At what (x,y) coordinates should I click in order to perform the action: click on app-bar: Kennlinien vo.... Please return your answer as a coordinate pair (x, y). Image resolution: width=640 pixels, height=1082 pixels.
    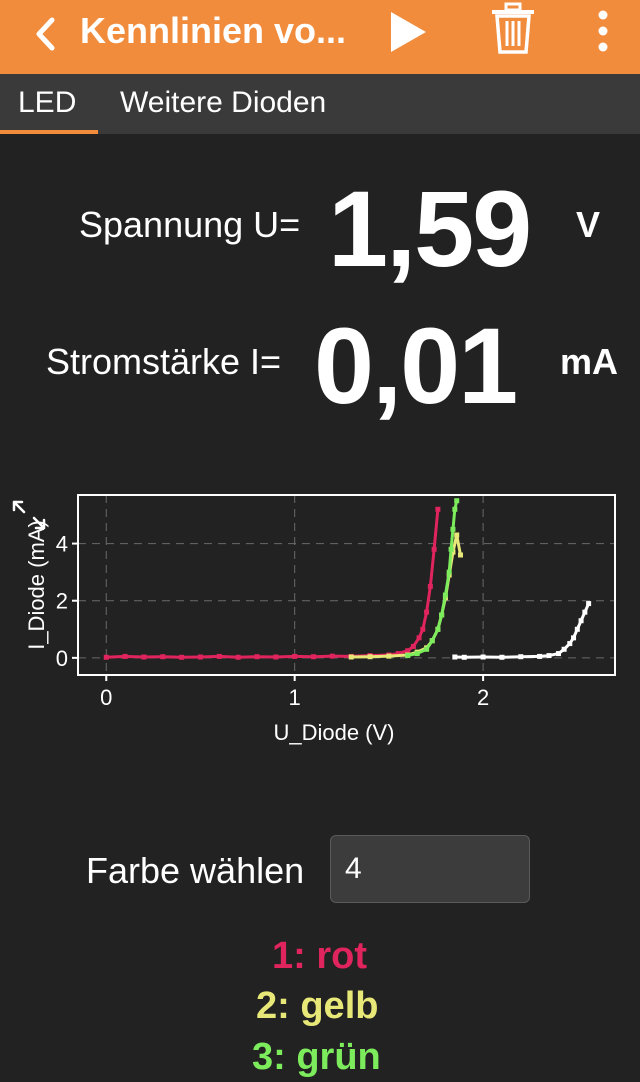
    Looking at the image, I should click on (320, 37).